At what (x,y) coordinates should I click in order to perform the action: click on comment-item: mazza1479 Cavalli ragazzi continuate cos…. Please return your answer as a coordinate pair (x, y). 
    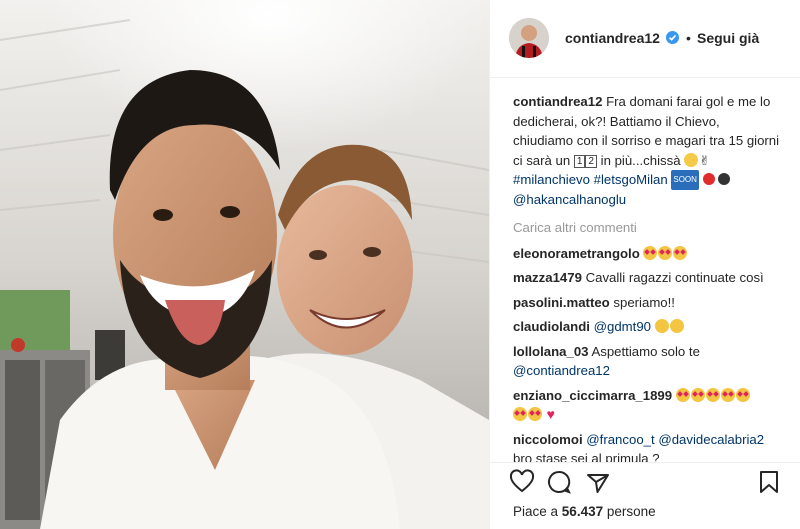
    Looking at the image, I should click on (648, 278).